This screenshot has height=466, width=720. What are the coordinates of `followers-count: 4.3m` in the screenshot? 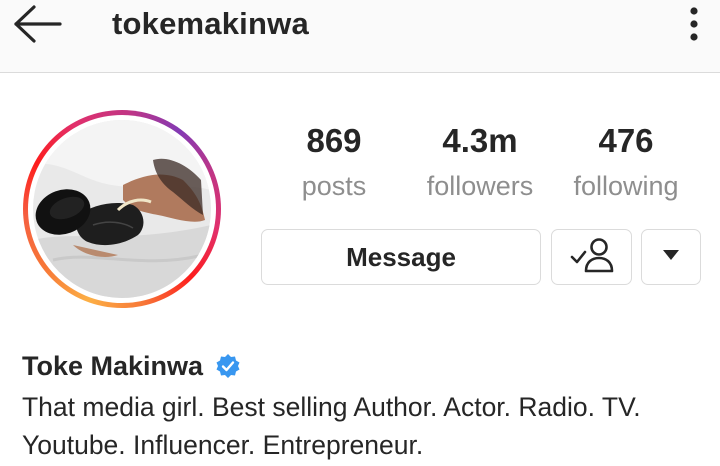 It's located at (480, 140).